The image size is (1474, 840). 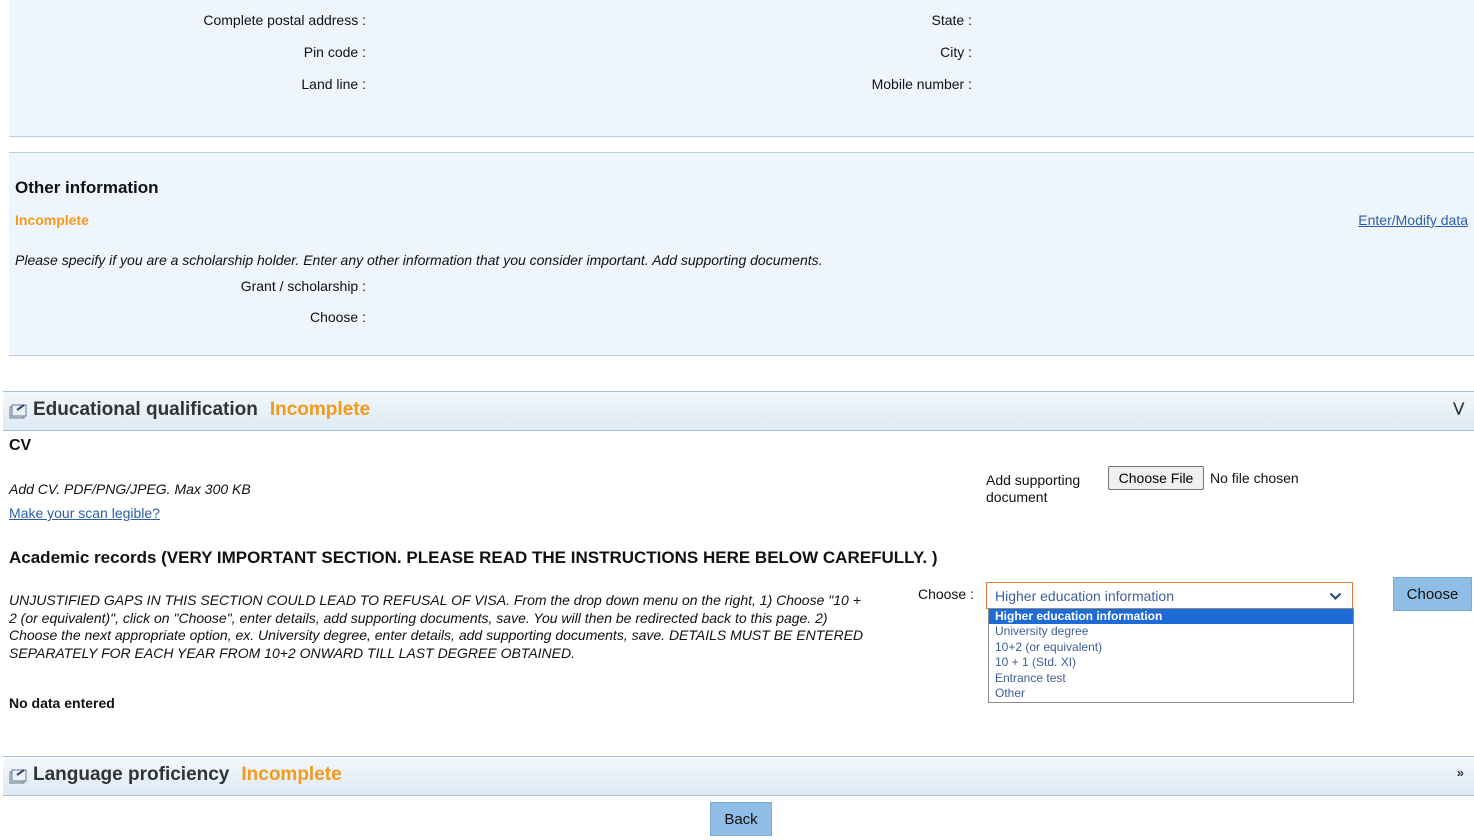 I want to click on add-supporting-document-label: Add supporting document, so click(x=1033, y=488).